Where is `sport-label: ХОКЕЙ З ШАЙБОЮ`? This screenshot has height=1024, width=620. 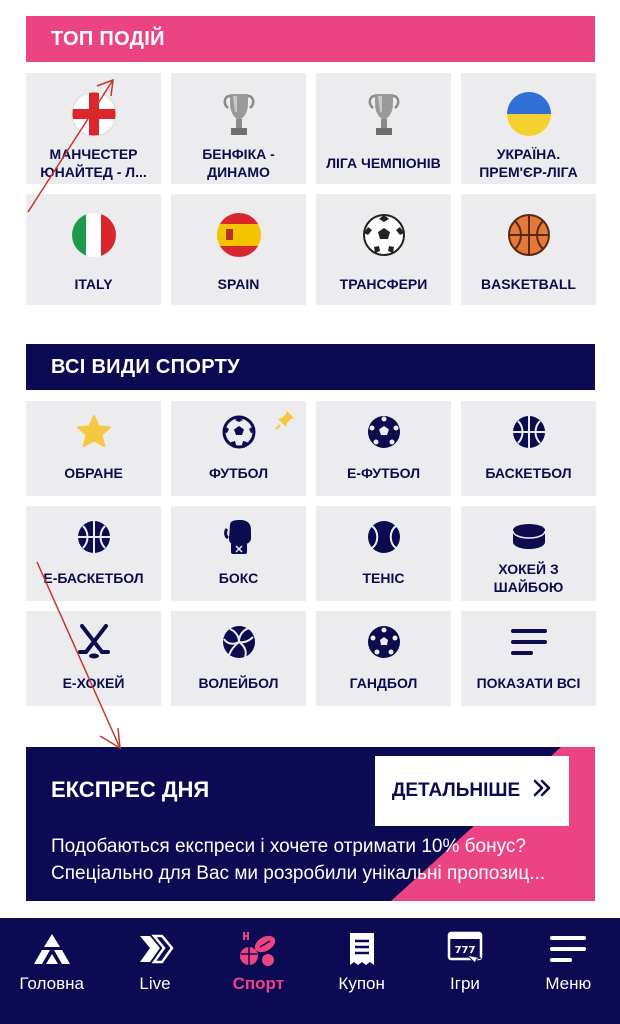 sport-label: ХОКЕЙ З ШАЙБОЮ is located at coordinates (528, 578).